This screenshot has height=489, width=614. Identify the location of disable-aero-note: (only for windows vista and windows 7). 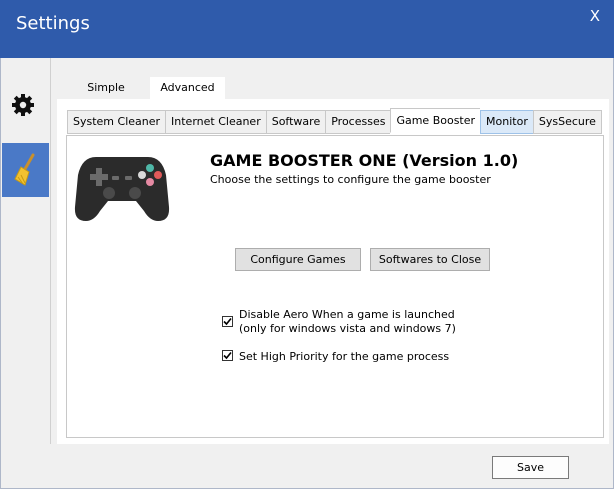
(347, 328).